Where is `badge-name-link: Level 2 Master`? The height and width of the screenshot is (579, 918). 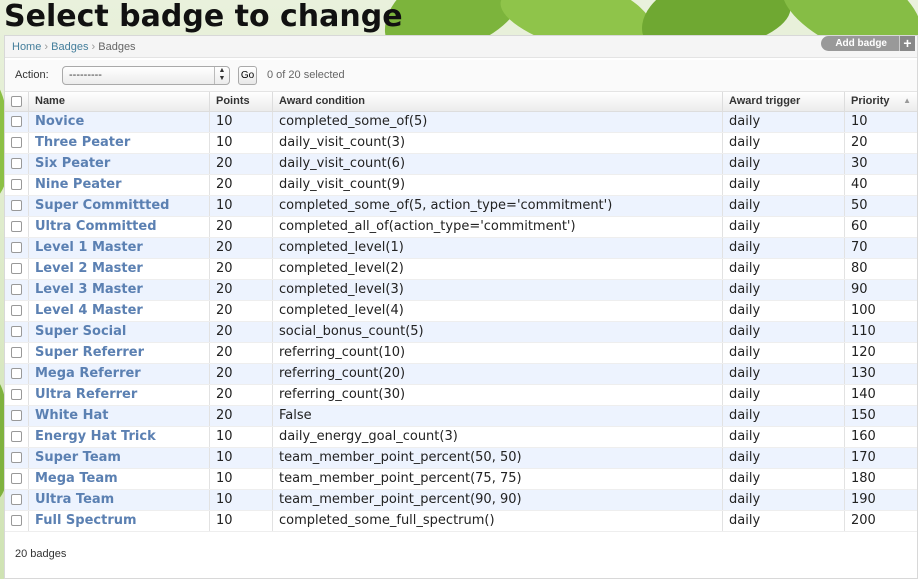 badge-name-link: Level 2 Master is located at coordinates (89, 268).